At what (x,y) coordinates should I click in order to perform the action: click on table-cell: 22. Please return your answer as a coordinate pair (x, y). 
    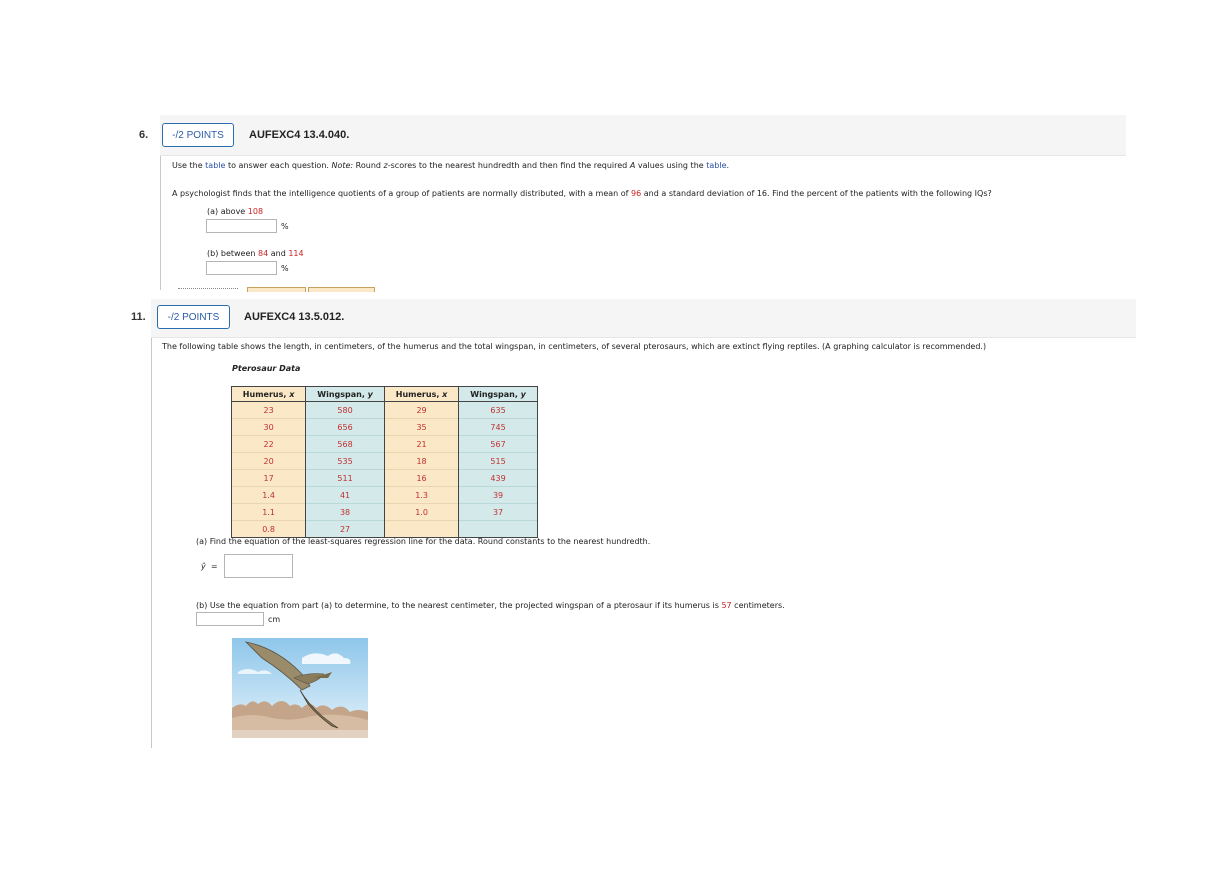
    Looking at the image, I should click on (268, 444).